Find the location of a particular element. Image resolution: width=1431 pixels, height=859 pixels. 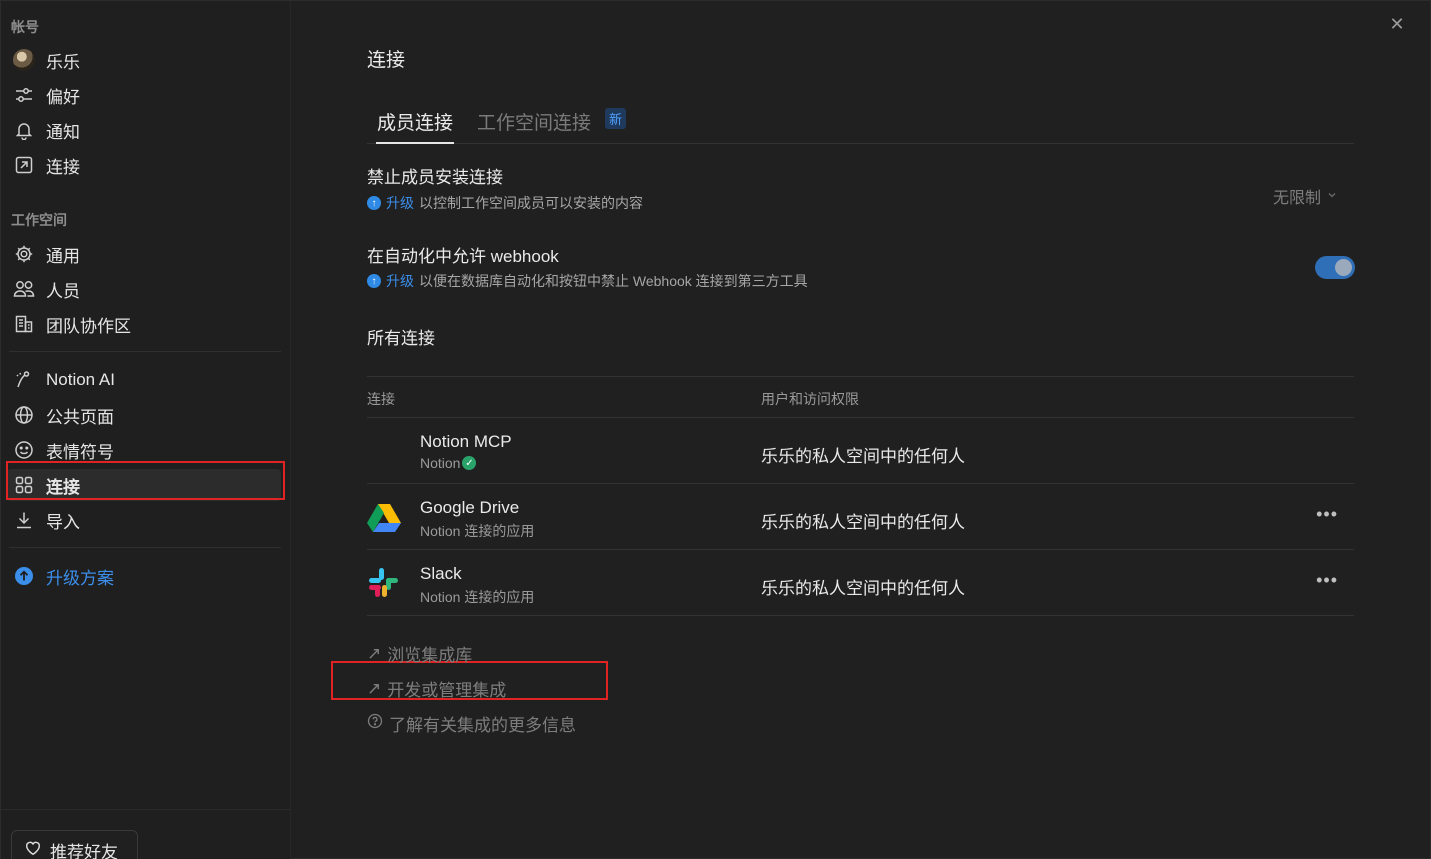

new-badge: 新 is located at coordinates (616, 118).